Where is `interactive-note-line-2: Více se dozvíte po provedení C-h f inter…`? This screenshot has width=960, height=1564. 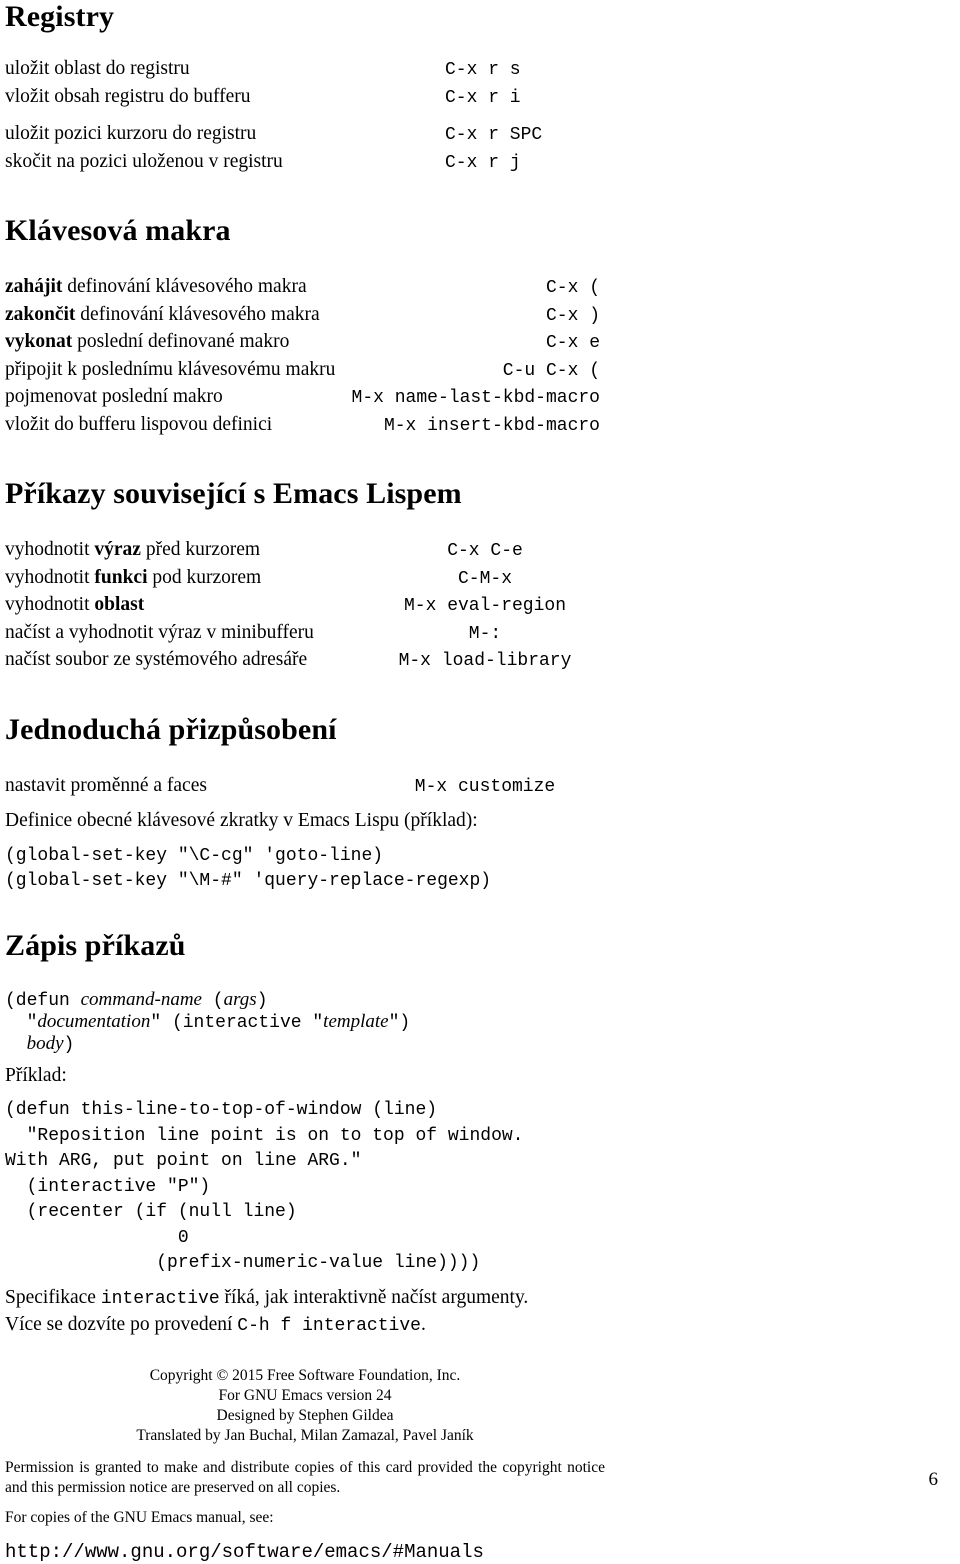 interactive-note-line-2: Více se dozvíte po provedení C-h f inter… is located at coordinates (305, 1326).